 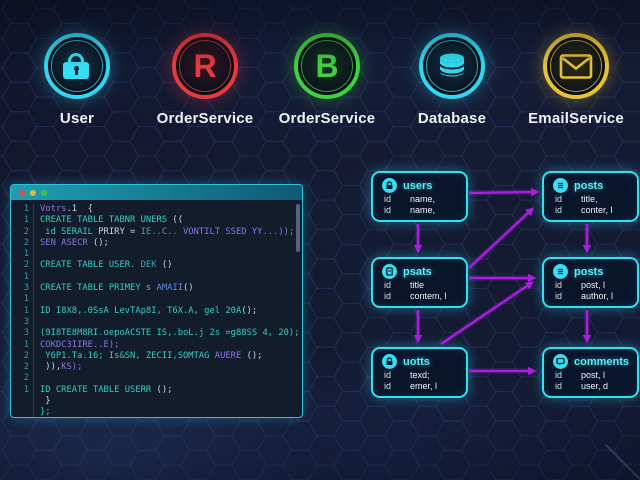 I want to click on code-text: )),KS);, so click(x=61, y=367).